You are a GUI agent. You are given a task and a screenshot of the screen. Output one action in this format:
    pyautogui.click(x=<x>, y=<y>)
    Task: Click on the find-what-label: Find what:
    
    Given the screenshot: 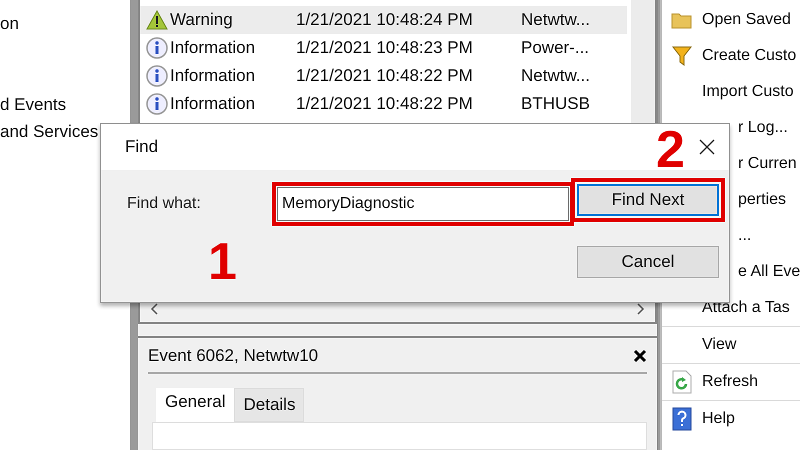 What is the action you would take?
    pyautogui.click(x=164, y=204)
    